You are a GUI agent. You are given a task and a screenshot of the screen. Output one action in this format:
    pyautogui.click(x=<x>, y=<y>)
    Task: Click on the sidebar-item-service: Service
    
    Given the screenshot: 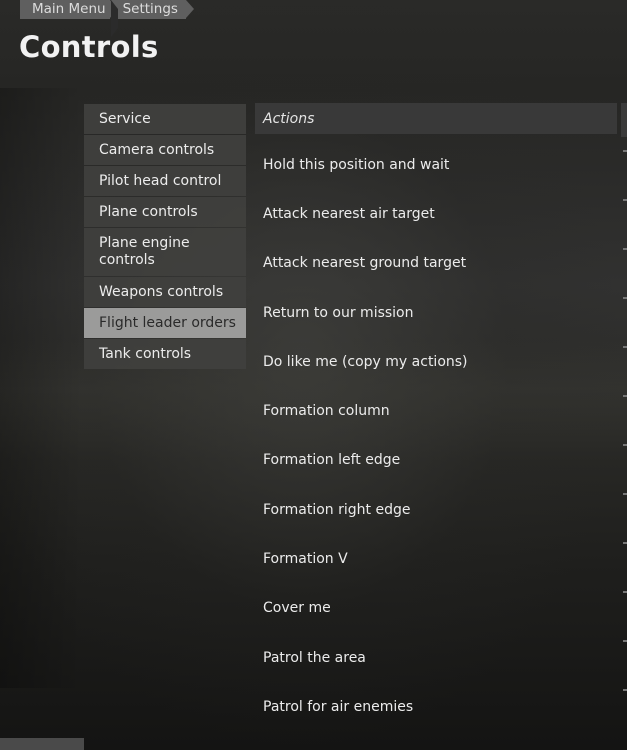 What is the action you would take?
    pyautogui.click(x=165, y=119)
    